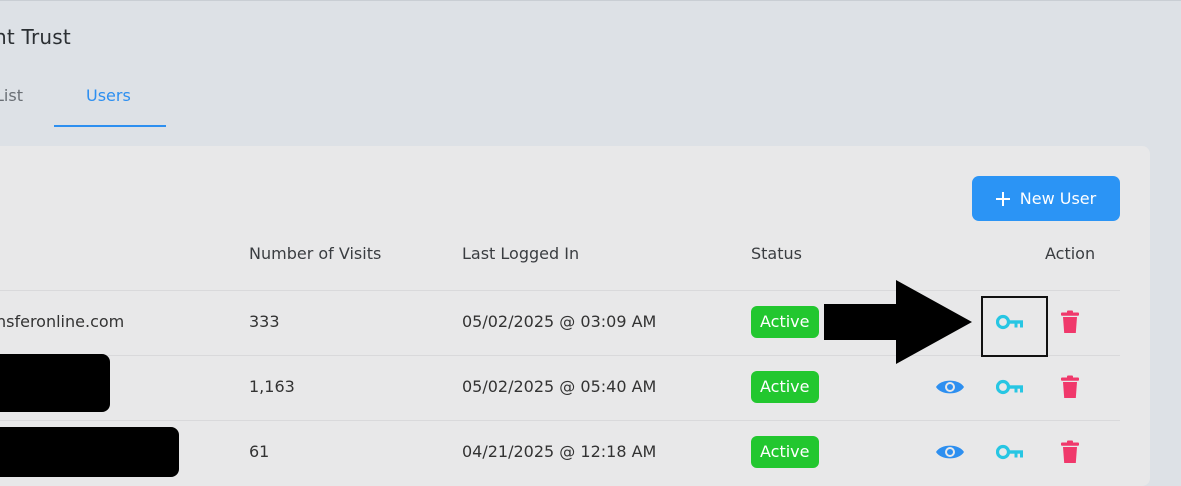 The height and width of the screenshot is (486, 1181). What do you see at coordinates (11, 95) in the screenshot?
I see `tab-list: List` at bounding box center [11, 95].